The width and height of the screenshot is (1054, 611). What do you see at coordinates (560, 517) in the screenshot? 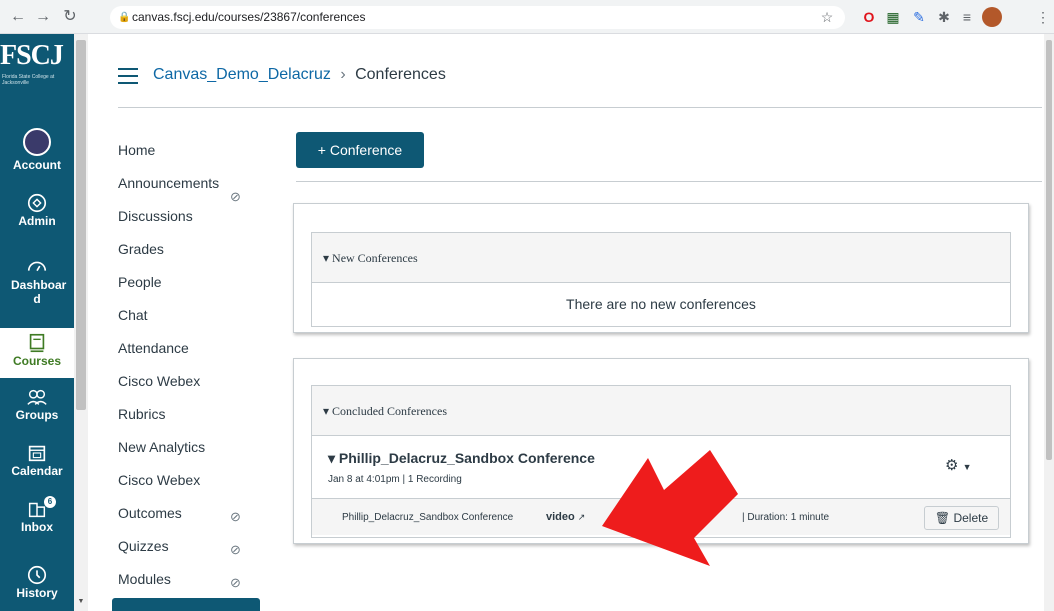
I see `video-link-label: video` at bounding box center [560, 517].